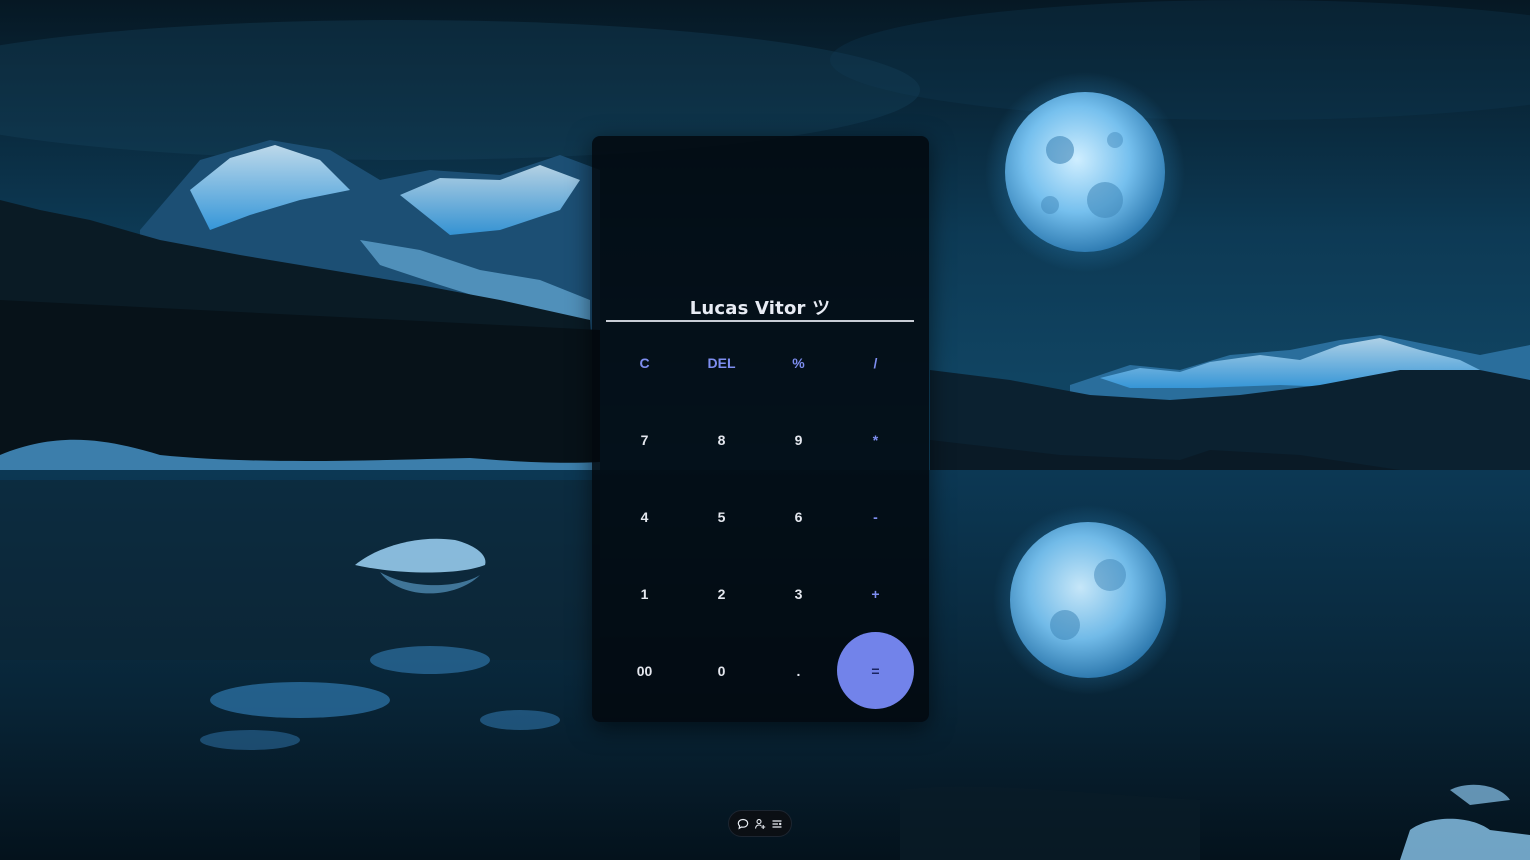  Describe the element at coordinates (721, 593) in the screenshot. I see `key-2: 2` at that location.